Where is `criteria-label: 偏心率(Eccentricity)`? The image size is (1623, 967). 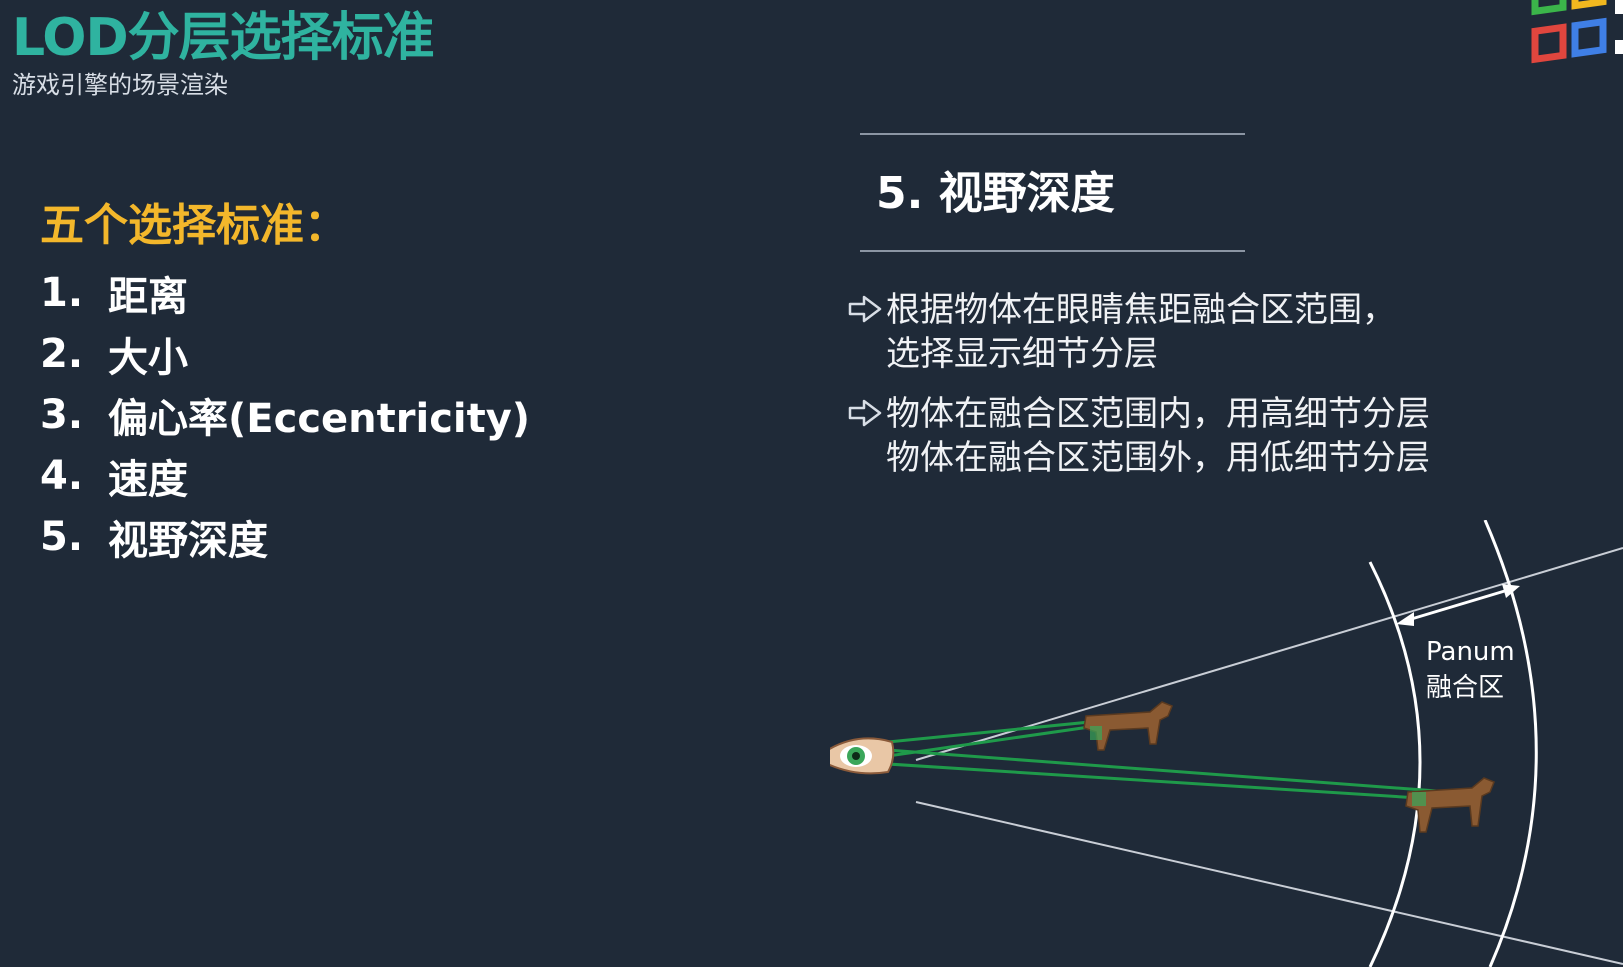
criteria-label: 偏心率(Eccentricity) is located at coordinates (319, 418).